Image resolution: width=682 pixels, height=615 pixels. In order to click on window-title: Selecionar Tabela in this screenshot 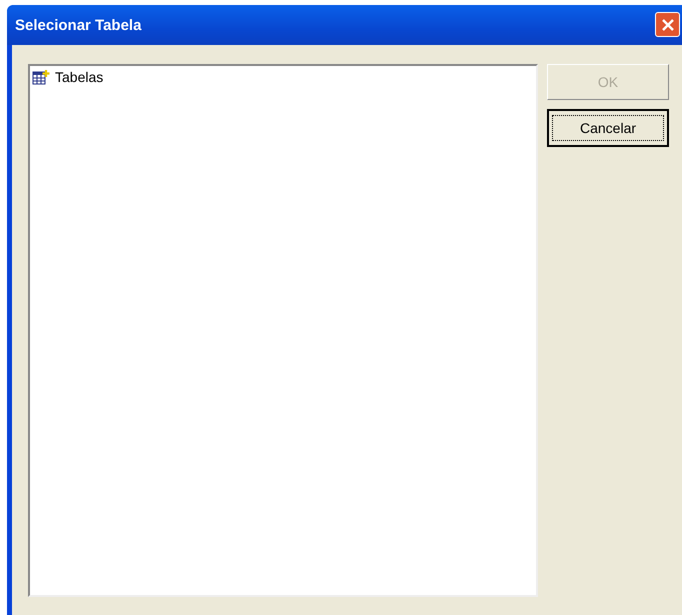, I will do `click(78, 25)`.